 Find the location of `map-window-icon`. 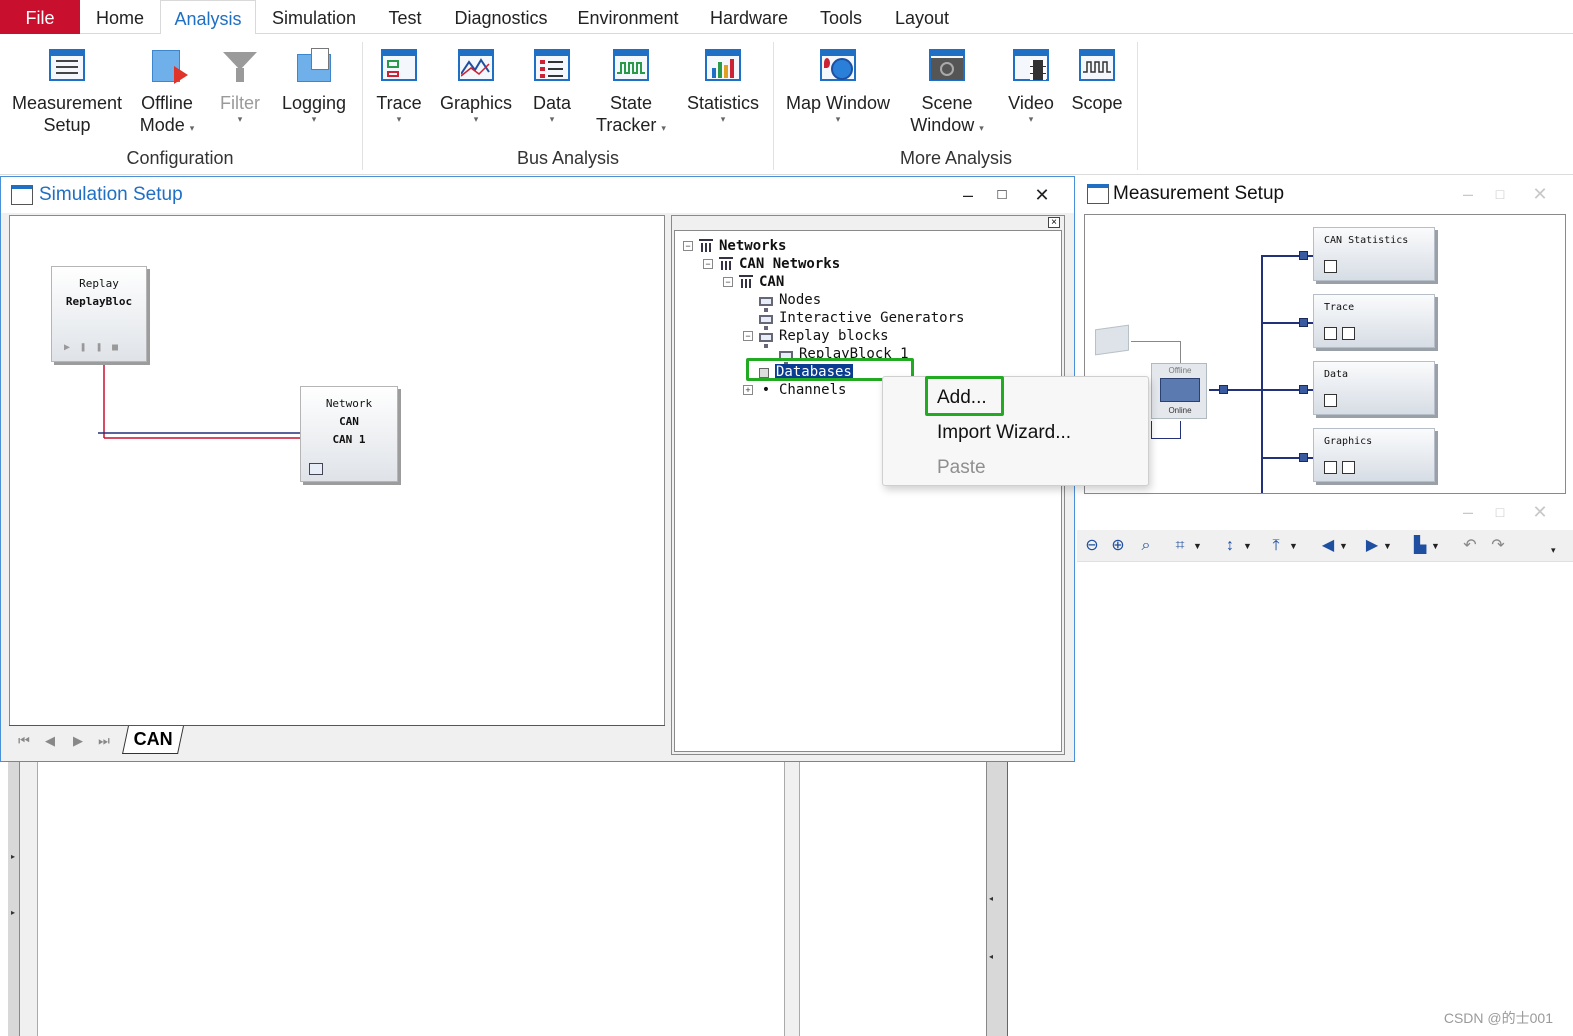

map-window-icon is located at coordinates (838, 65).